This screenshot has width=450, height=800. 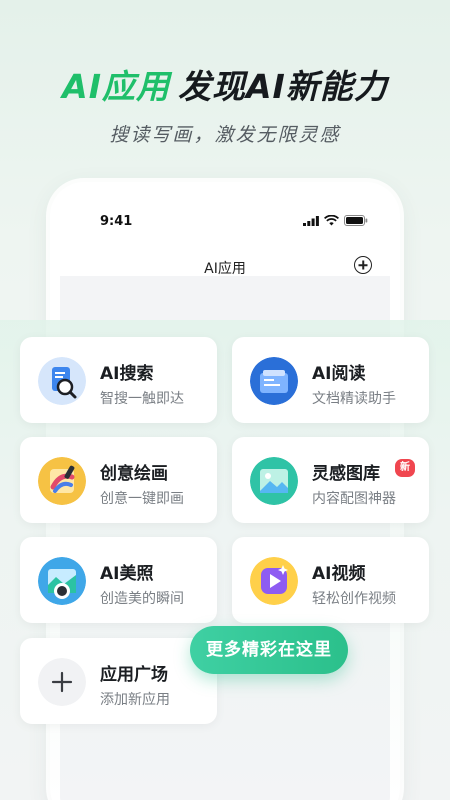 I want to click on wifi-icon, so click(x=331, y=220).